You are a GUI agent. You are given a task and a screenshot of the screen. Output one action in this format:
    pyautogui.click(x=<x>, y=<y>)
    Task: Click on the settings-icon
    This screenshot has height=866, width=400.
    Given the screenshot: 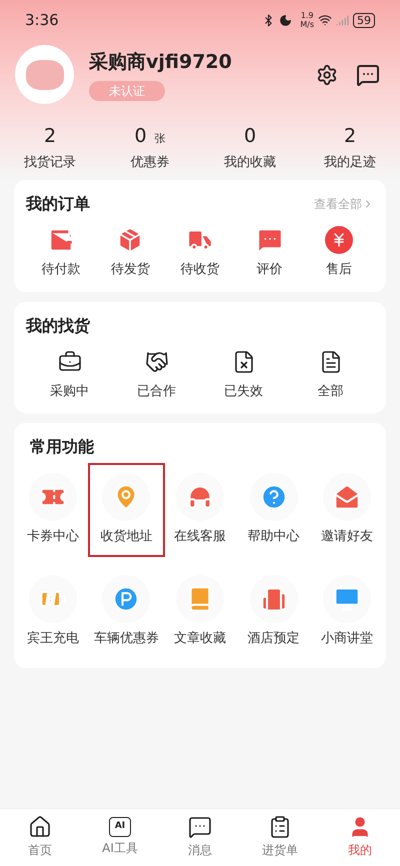 What is the action you would take?
    pyautogui.click(x=327, y=75)
    